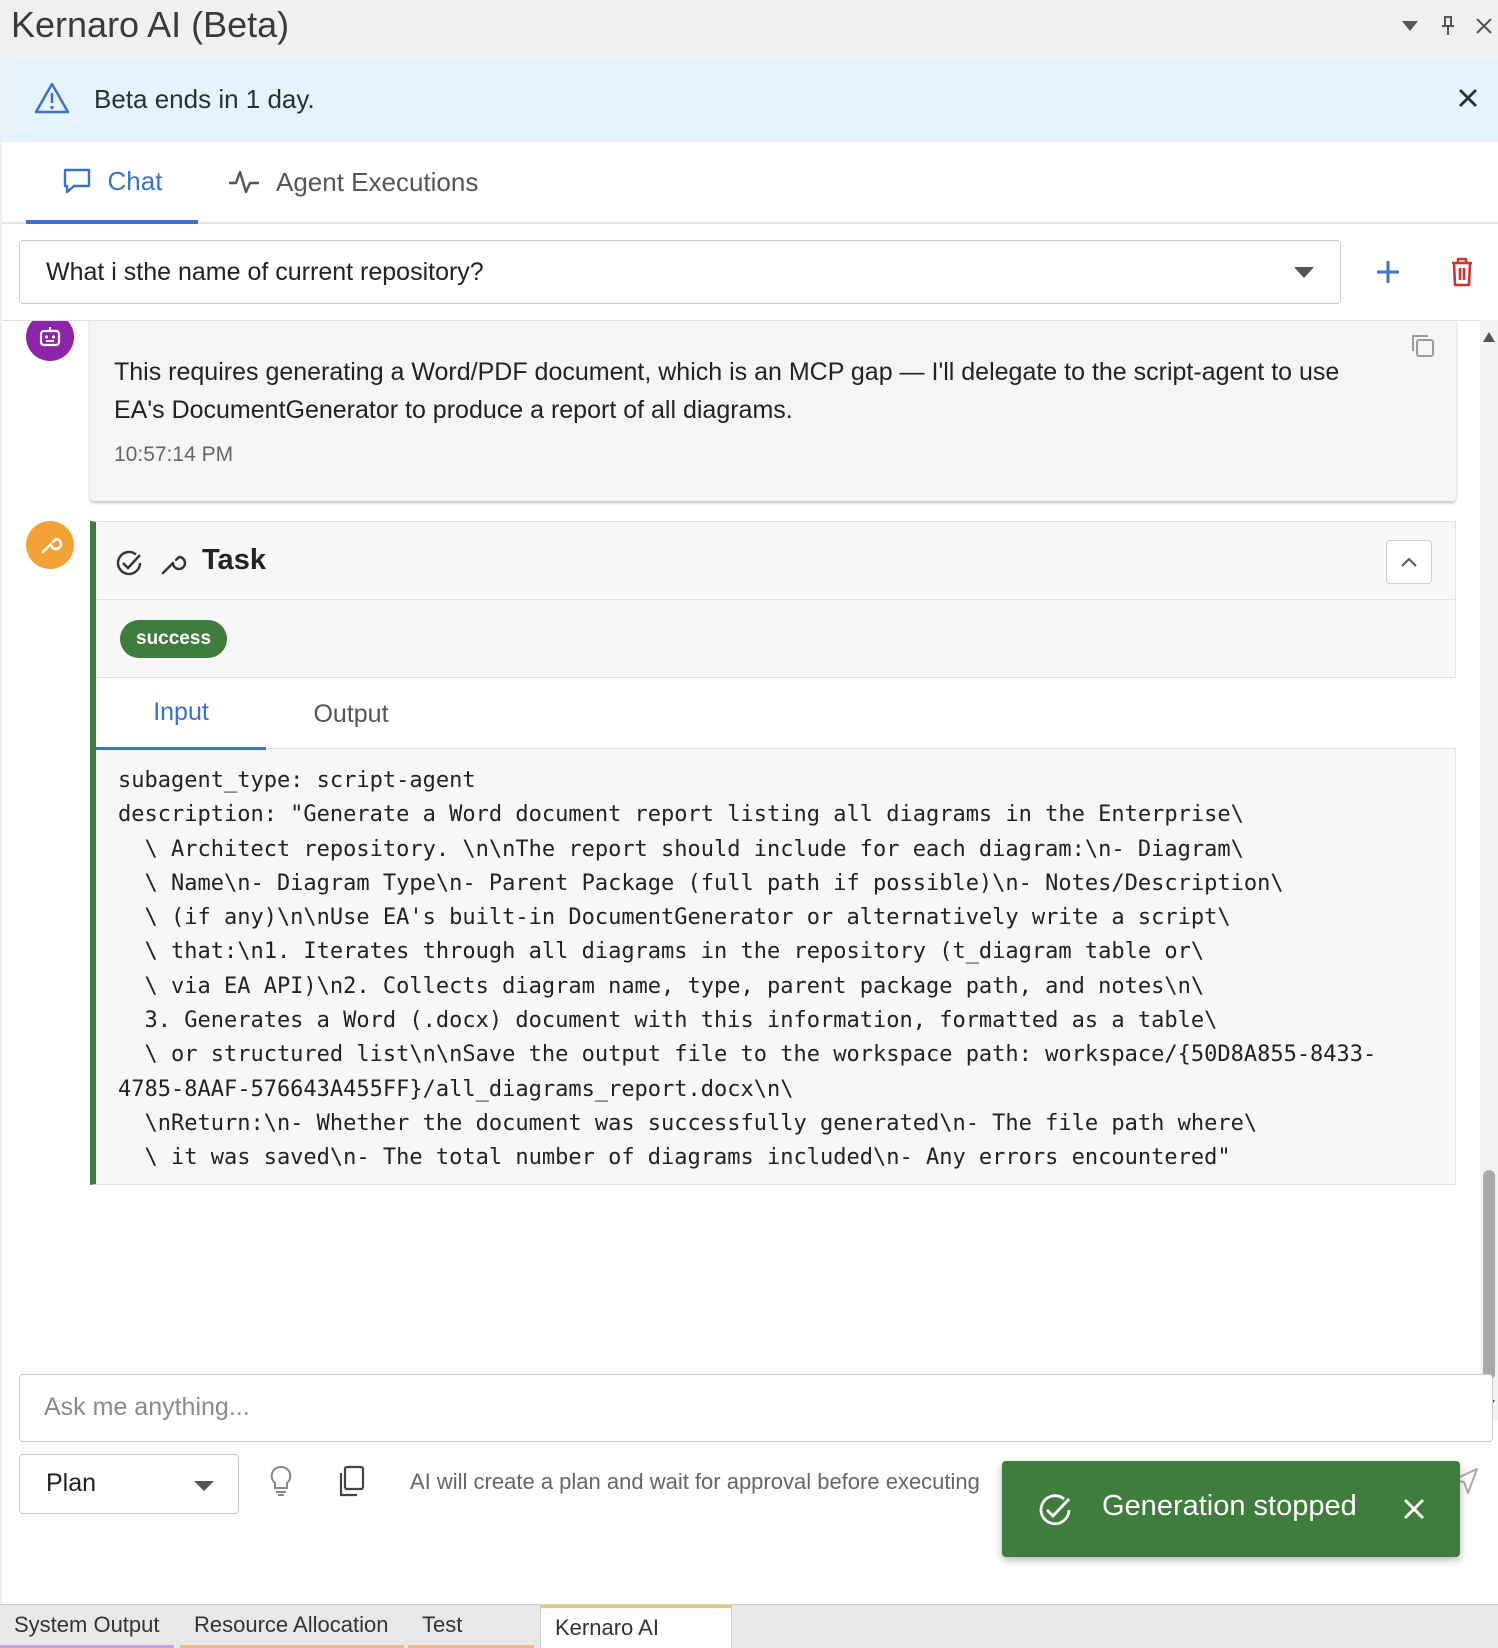 The width and height of the screenshot is (1498, 1648). What do you see at coordinates (87, 1626) in the screenshot?
I see `dock-tab-system-output: System Output` at bounding box center [87, 1626].